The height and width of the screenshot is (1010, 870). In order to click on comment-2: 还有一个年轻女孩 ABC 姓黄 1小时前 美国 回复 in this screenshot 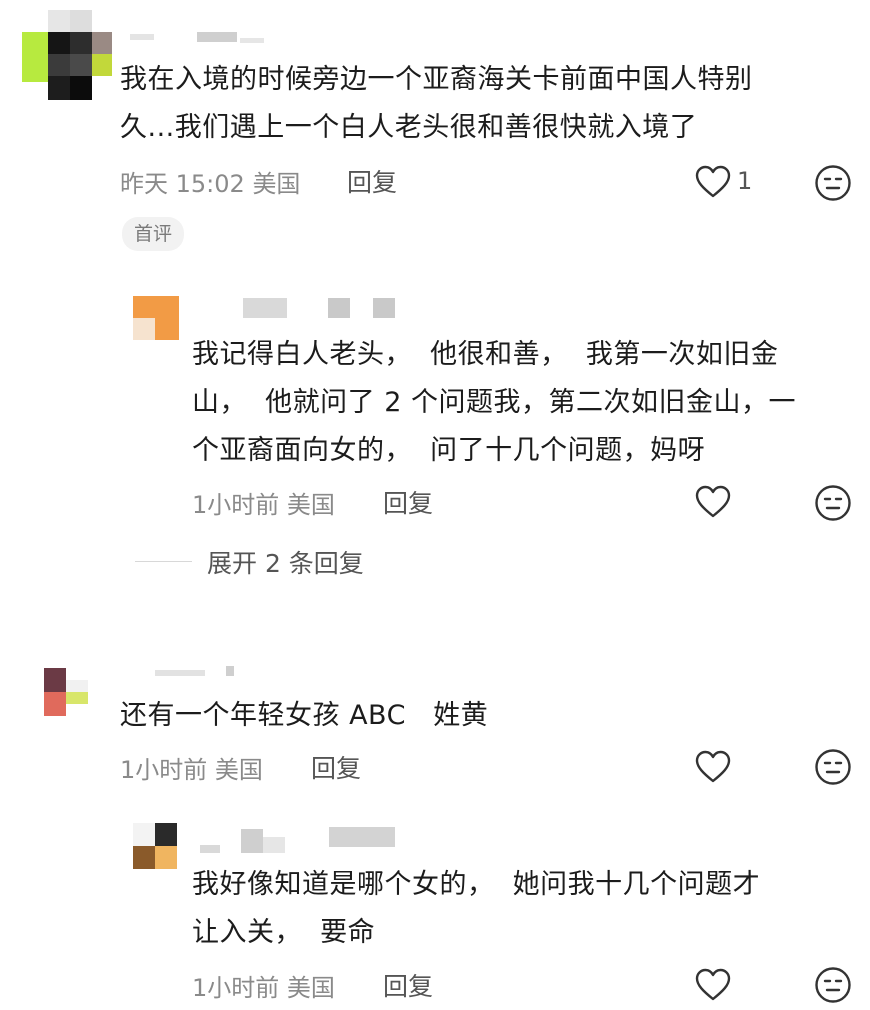, I will do `click(435, 730)`.